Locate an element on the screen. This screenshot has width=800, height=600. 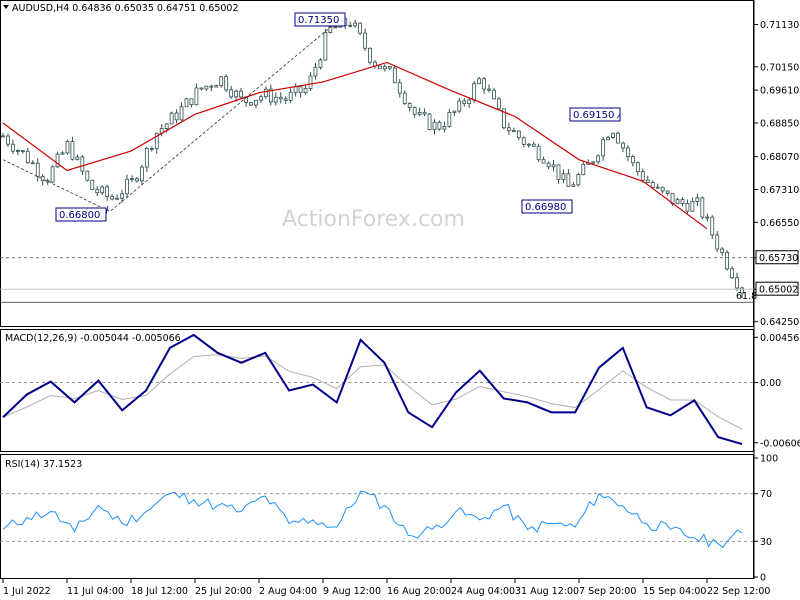
x-tick-label: 24 Aug 04:00 is located at coordinates (483, 591).